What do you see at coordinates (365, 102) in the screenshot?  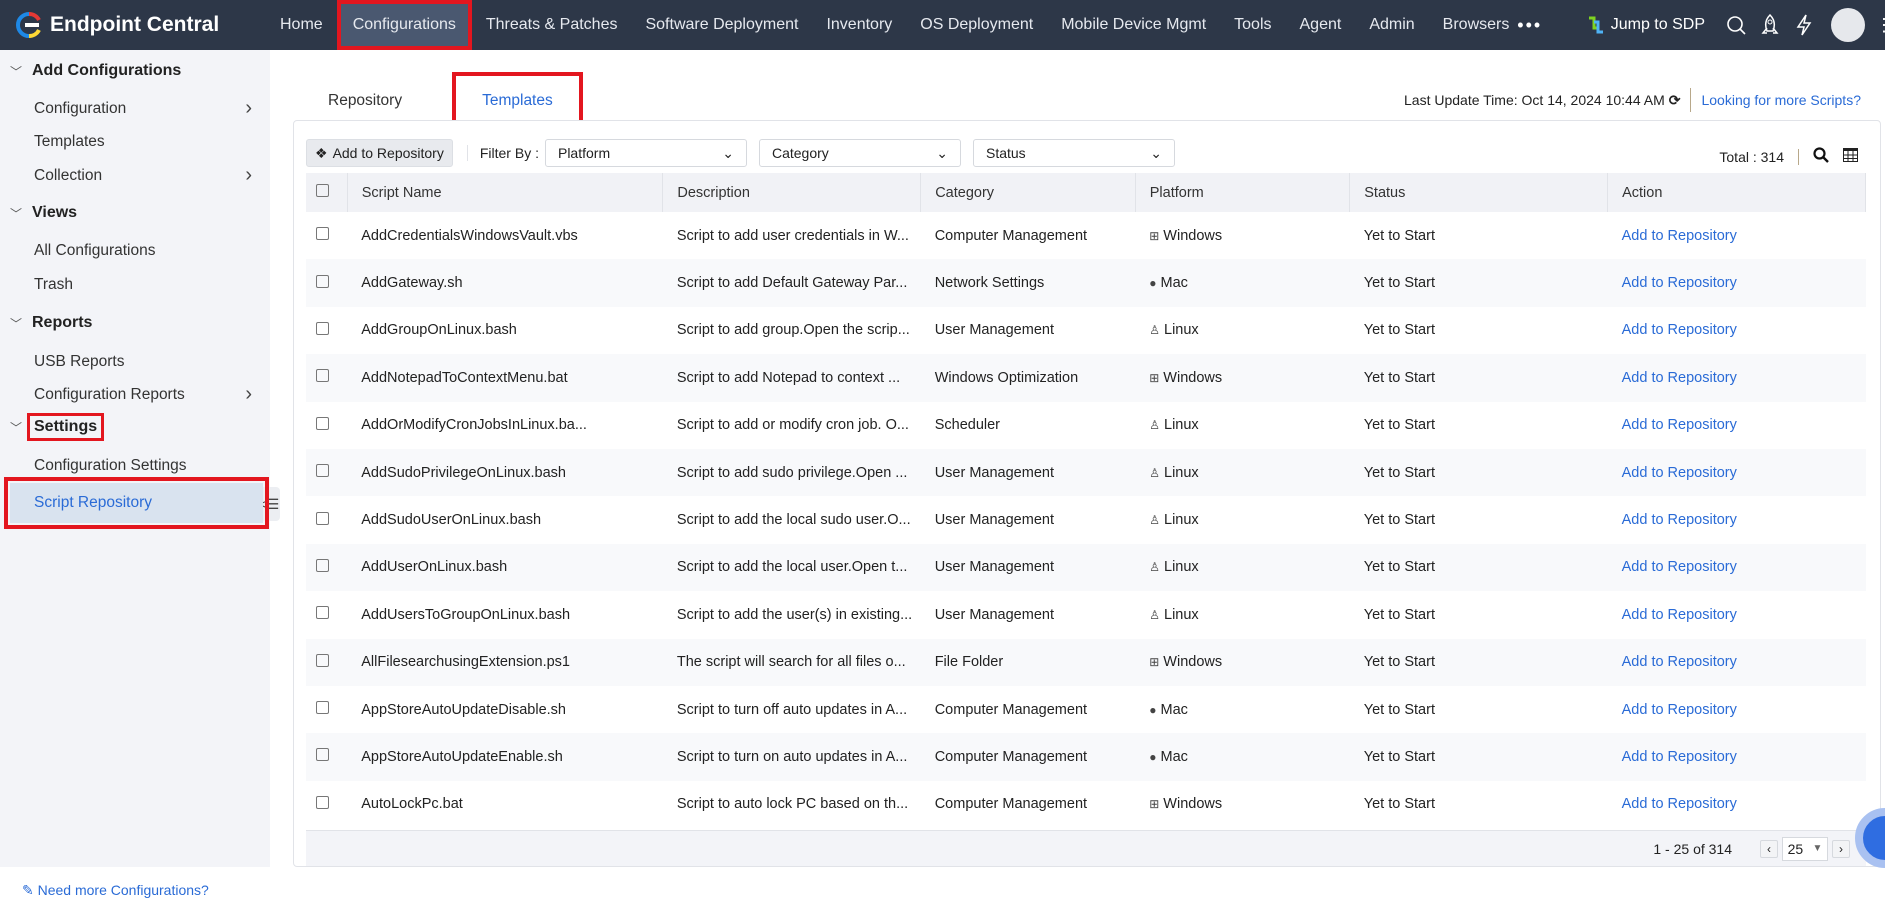 I see `tab-repository: Repository` at bounding box center [365, 102].